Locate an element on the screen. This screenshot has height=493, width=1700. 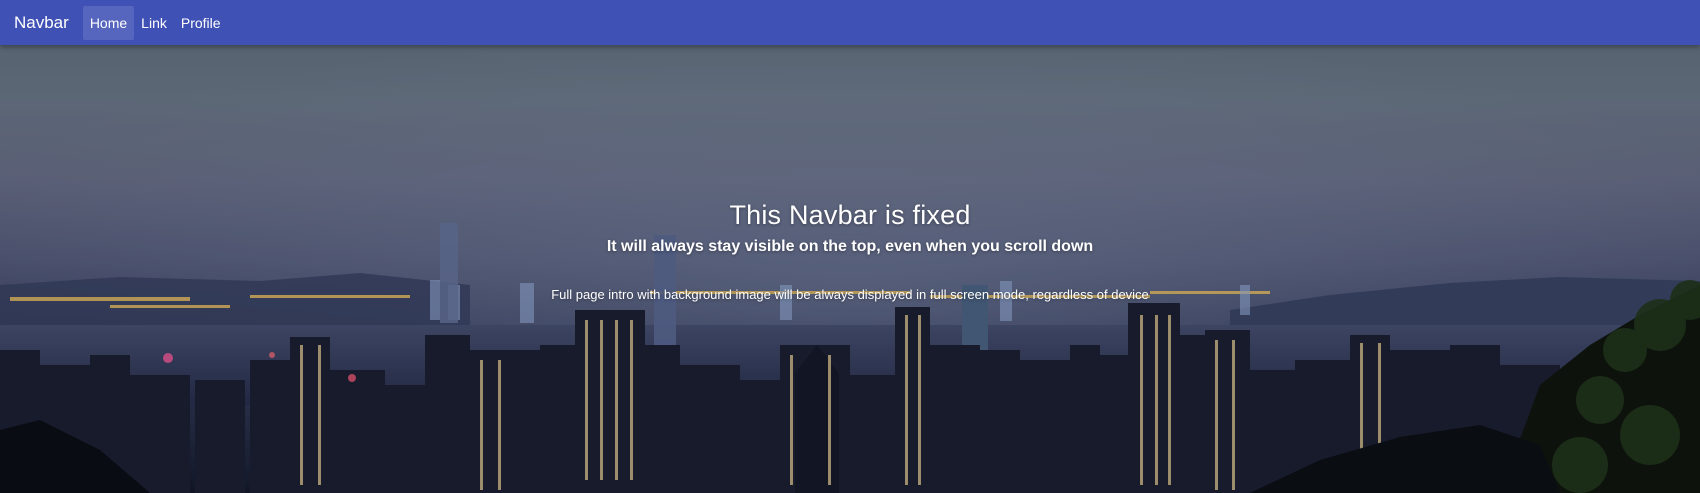
nav-item-home: Home is located at coordinates (108, 22).